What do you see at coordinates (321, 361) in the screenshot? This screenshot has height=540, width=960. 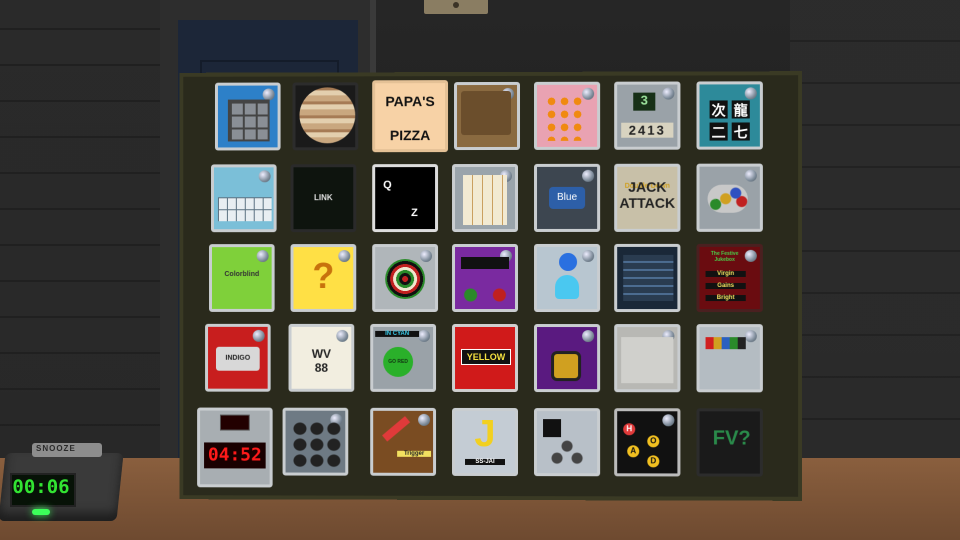 I see `symbol-glyphs: WV 88` at bounding box center [321, 361].